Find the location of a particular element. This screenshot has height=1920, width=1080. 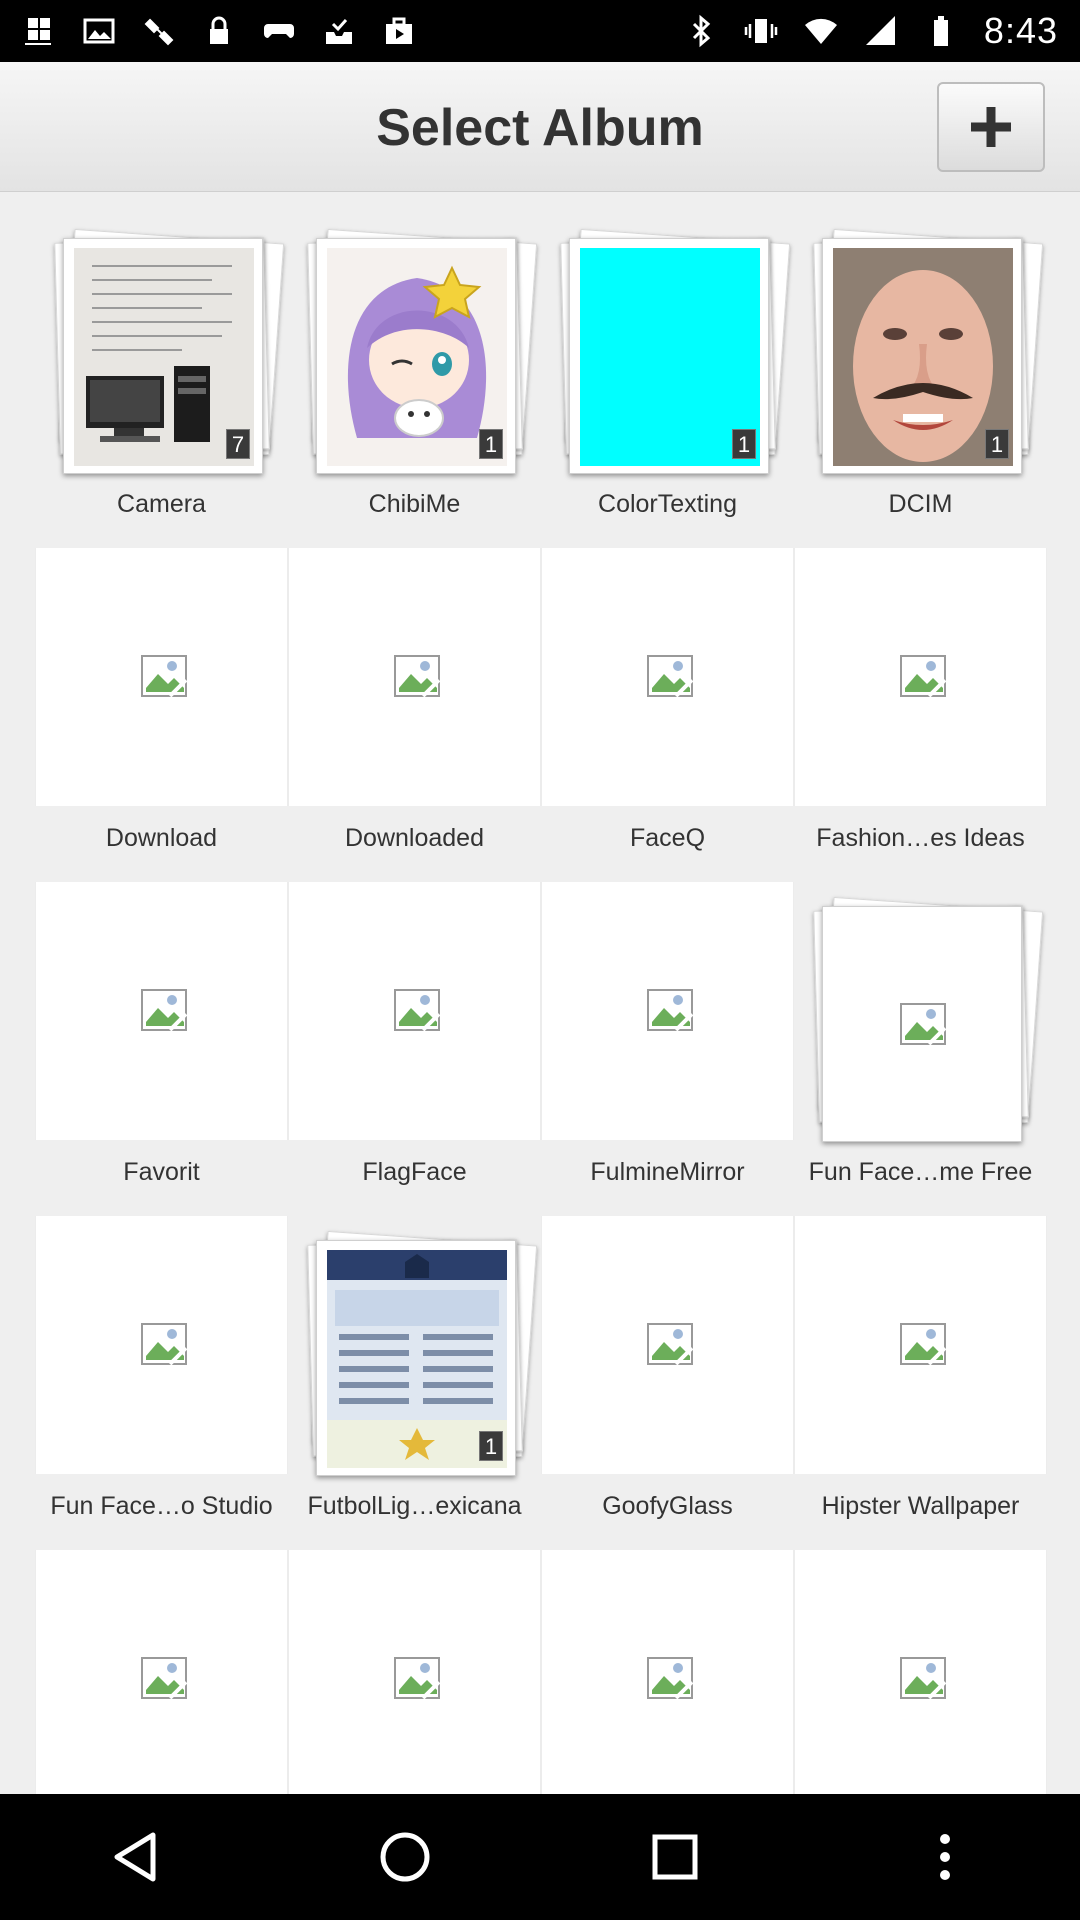

add-album-button is located at coordinates (991, 127).